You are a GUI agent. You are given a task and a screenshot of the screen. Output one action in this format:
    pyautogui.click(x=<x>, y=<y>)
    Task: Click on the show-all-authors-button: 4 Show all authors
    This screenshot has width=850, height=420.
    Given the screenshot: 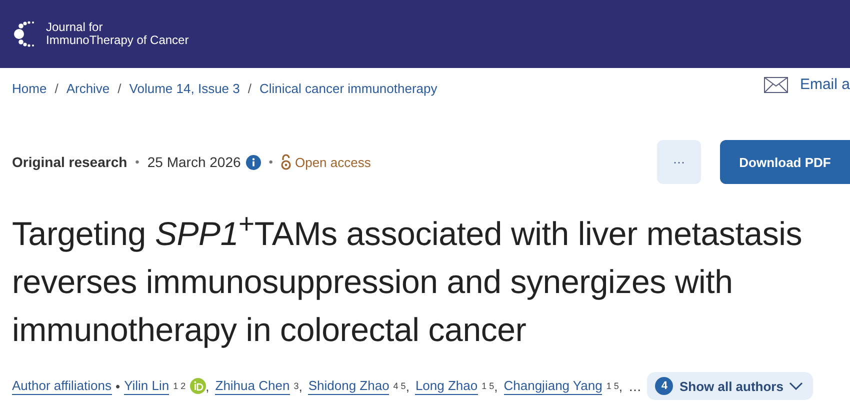 What is the action you would take?
    pyautogui.click(x=730, y=386)
    